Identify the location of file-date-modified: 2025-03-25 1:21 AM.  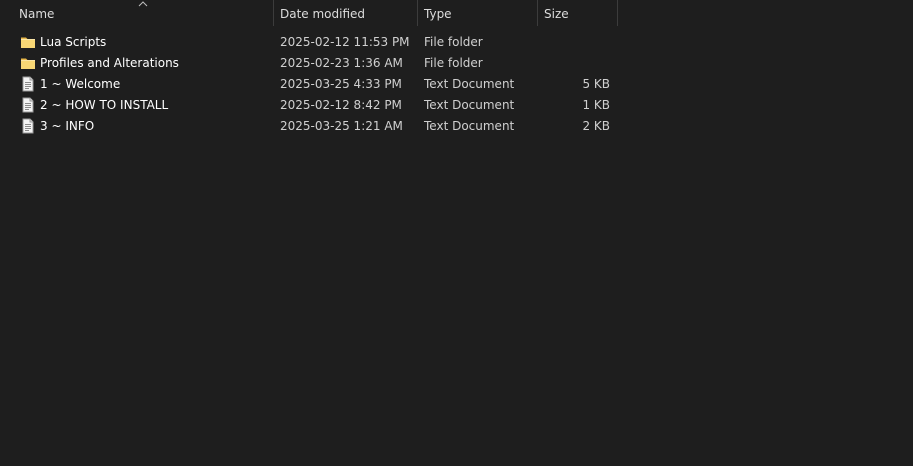
(341, 126).